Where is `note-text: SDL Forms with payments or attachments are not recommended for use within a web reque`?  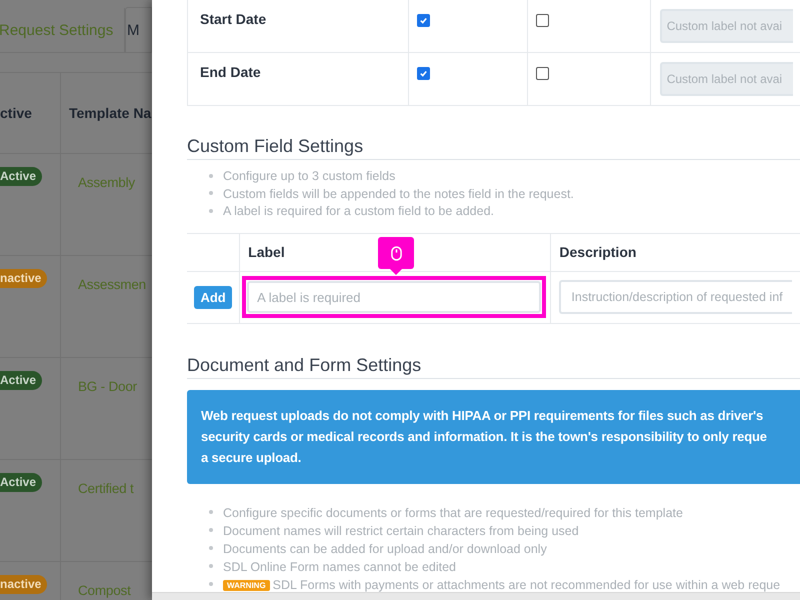 note-text: SDL Forms with payments or attachments are not recommended for use within a web reque is located at coordinates (526, 585).